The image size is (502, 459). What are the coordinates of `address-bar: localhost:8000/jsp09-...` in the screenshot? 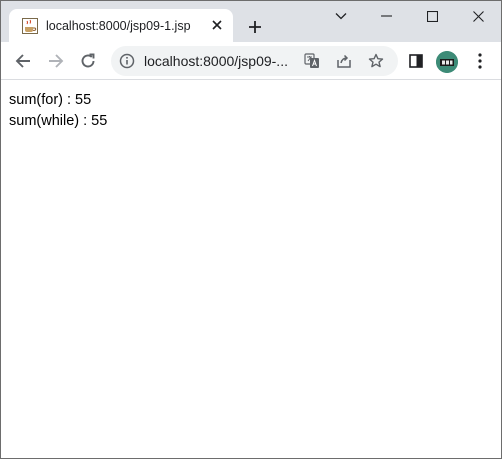 It's located at (254, 61).